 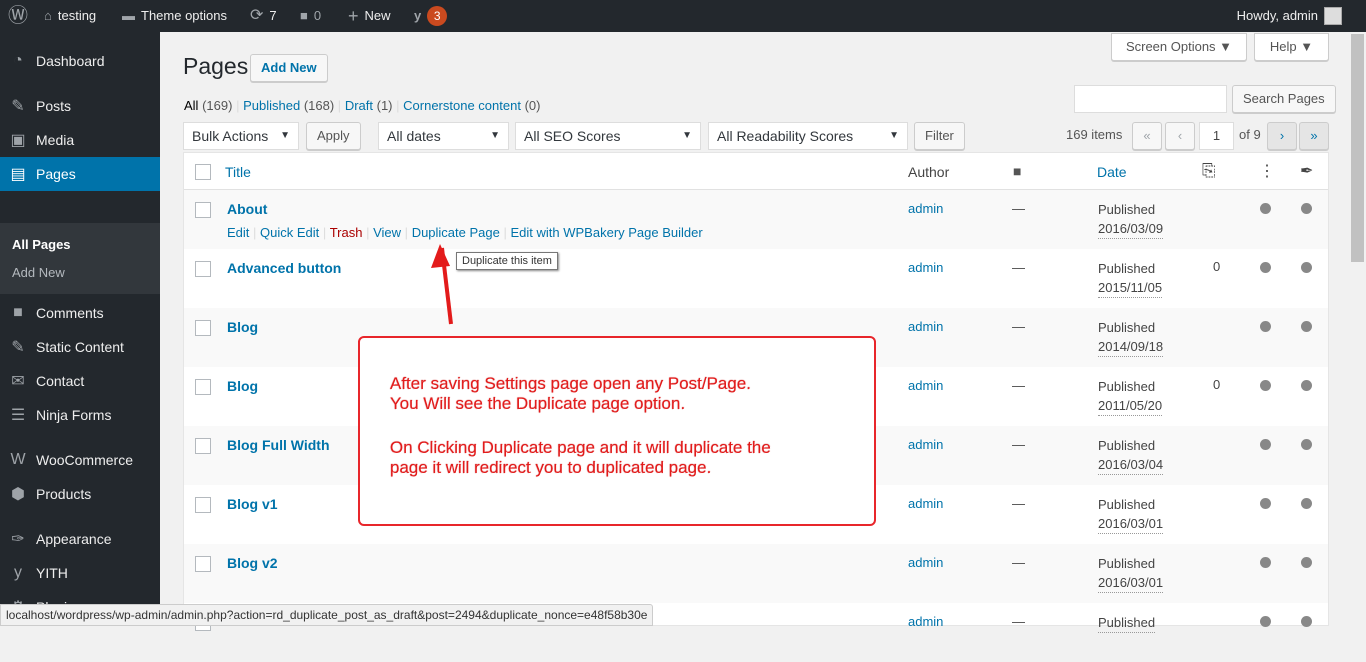 I want to click on wordpress-logo-icon: Ⓦ, so click(x=18, y=16).